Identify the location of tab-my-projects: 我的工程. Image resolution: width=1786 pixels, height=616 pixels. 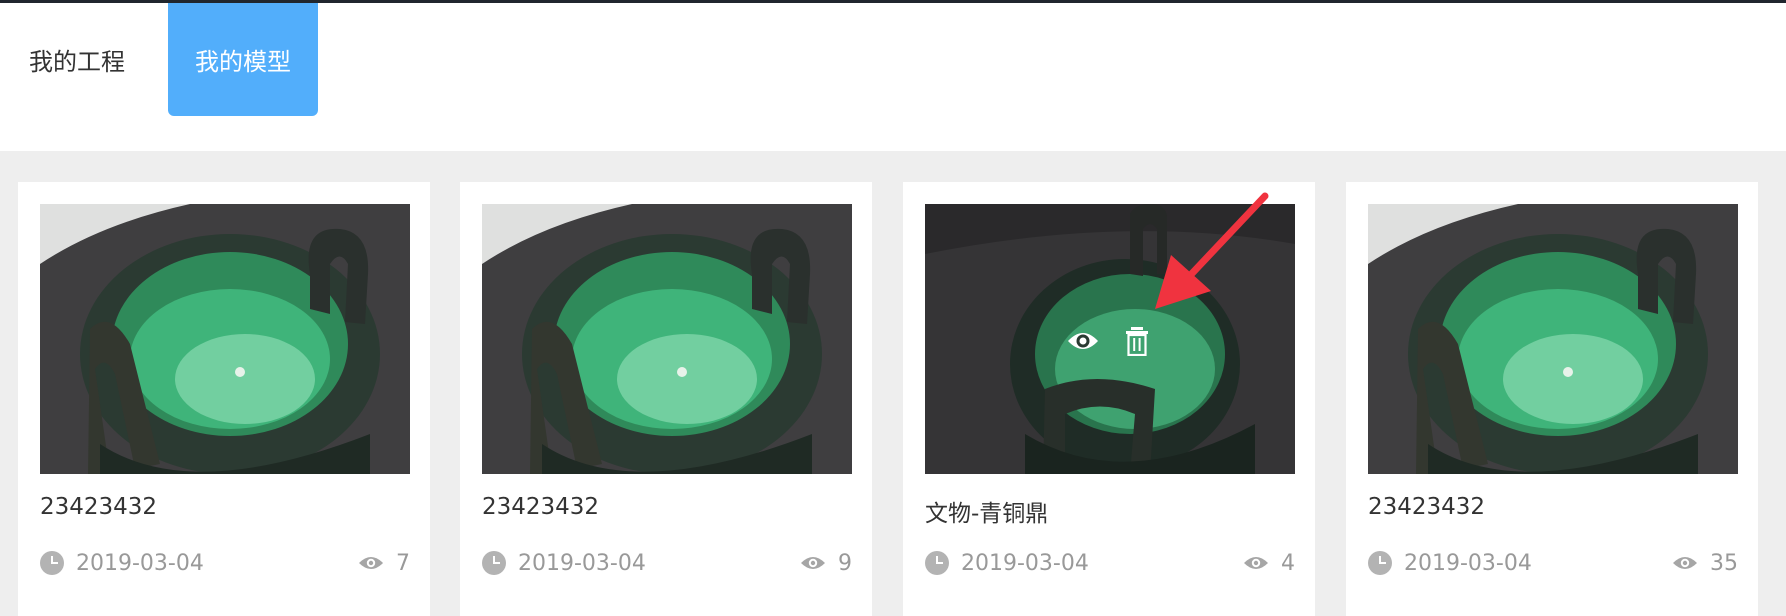
(77, 59).